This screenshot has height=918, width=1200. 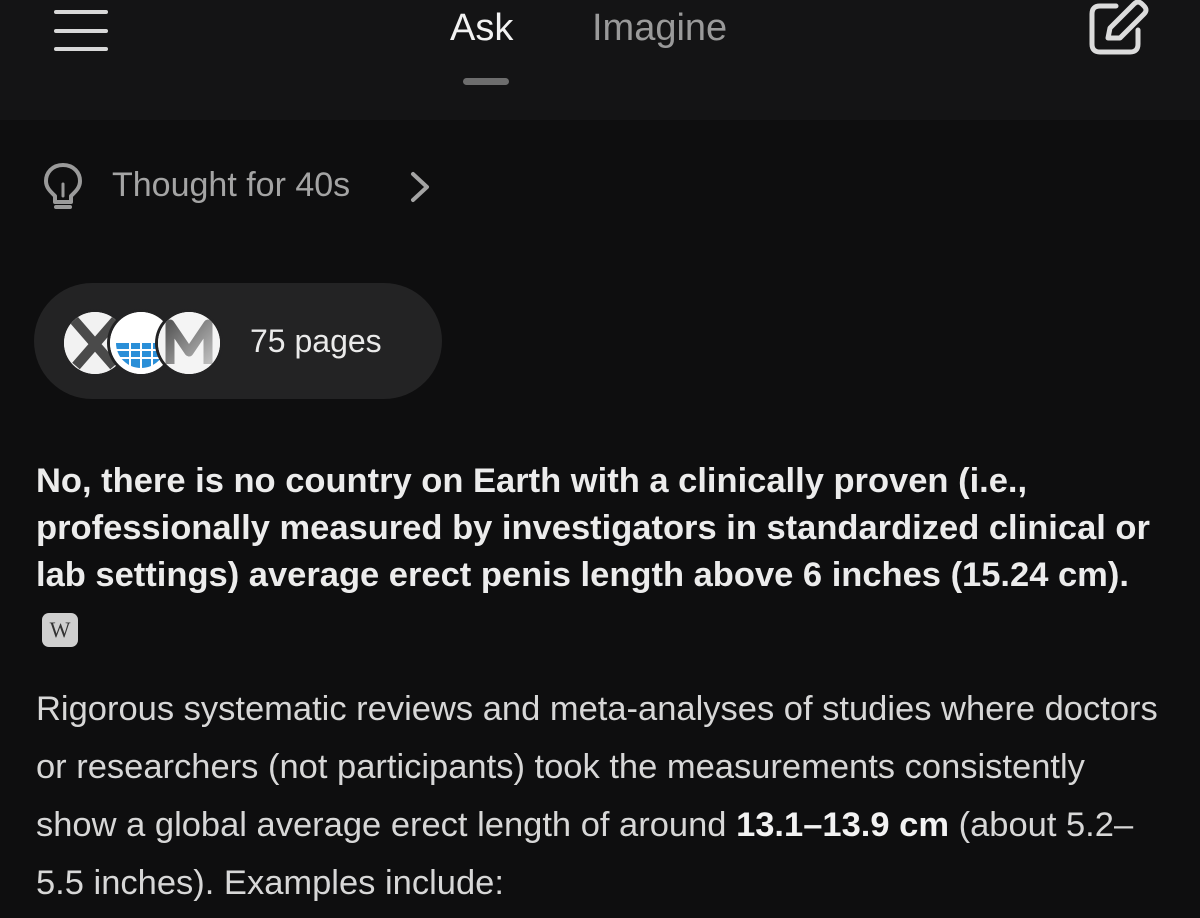 What do you see at coordinates (231, 185) in the screenshot?
I see `thought-duration-label: Thought for 40s` at bounding box center [231, 185].